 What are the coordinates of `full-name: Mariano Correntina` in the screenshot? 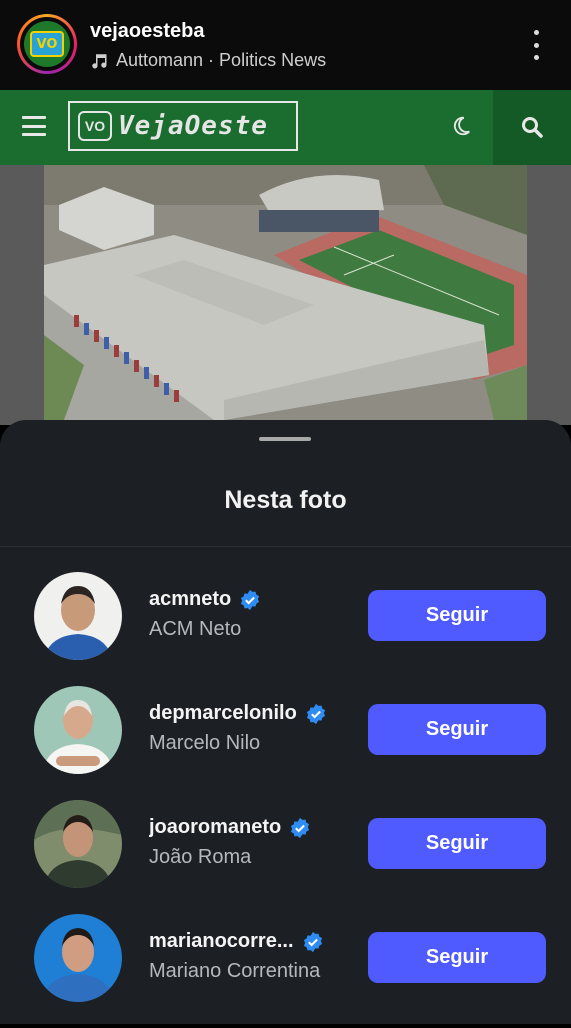 It's located at (235, 971).